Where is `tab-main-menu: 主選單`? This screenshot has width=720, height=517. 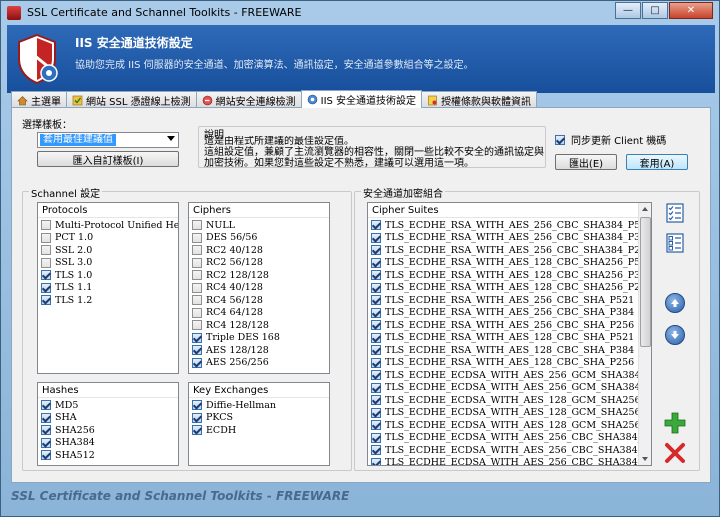
tab-main-menu: 主選單 is located at coordinates (39, 99).